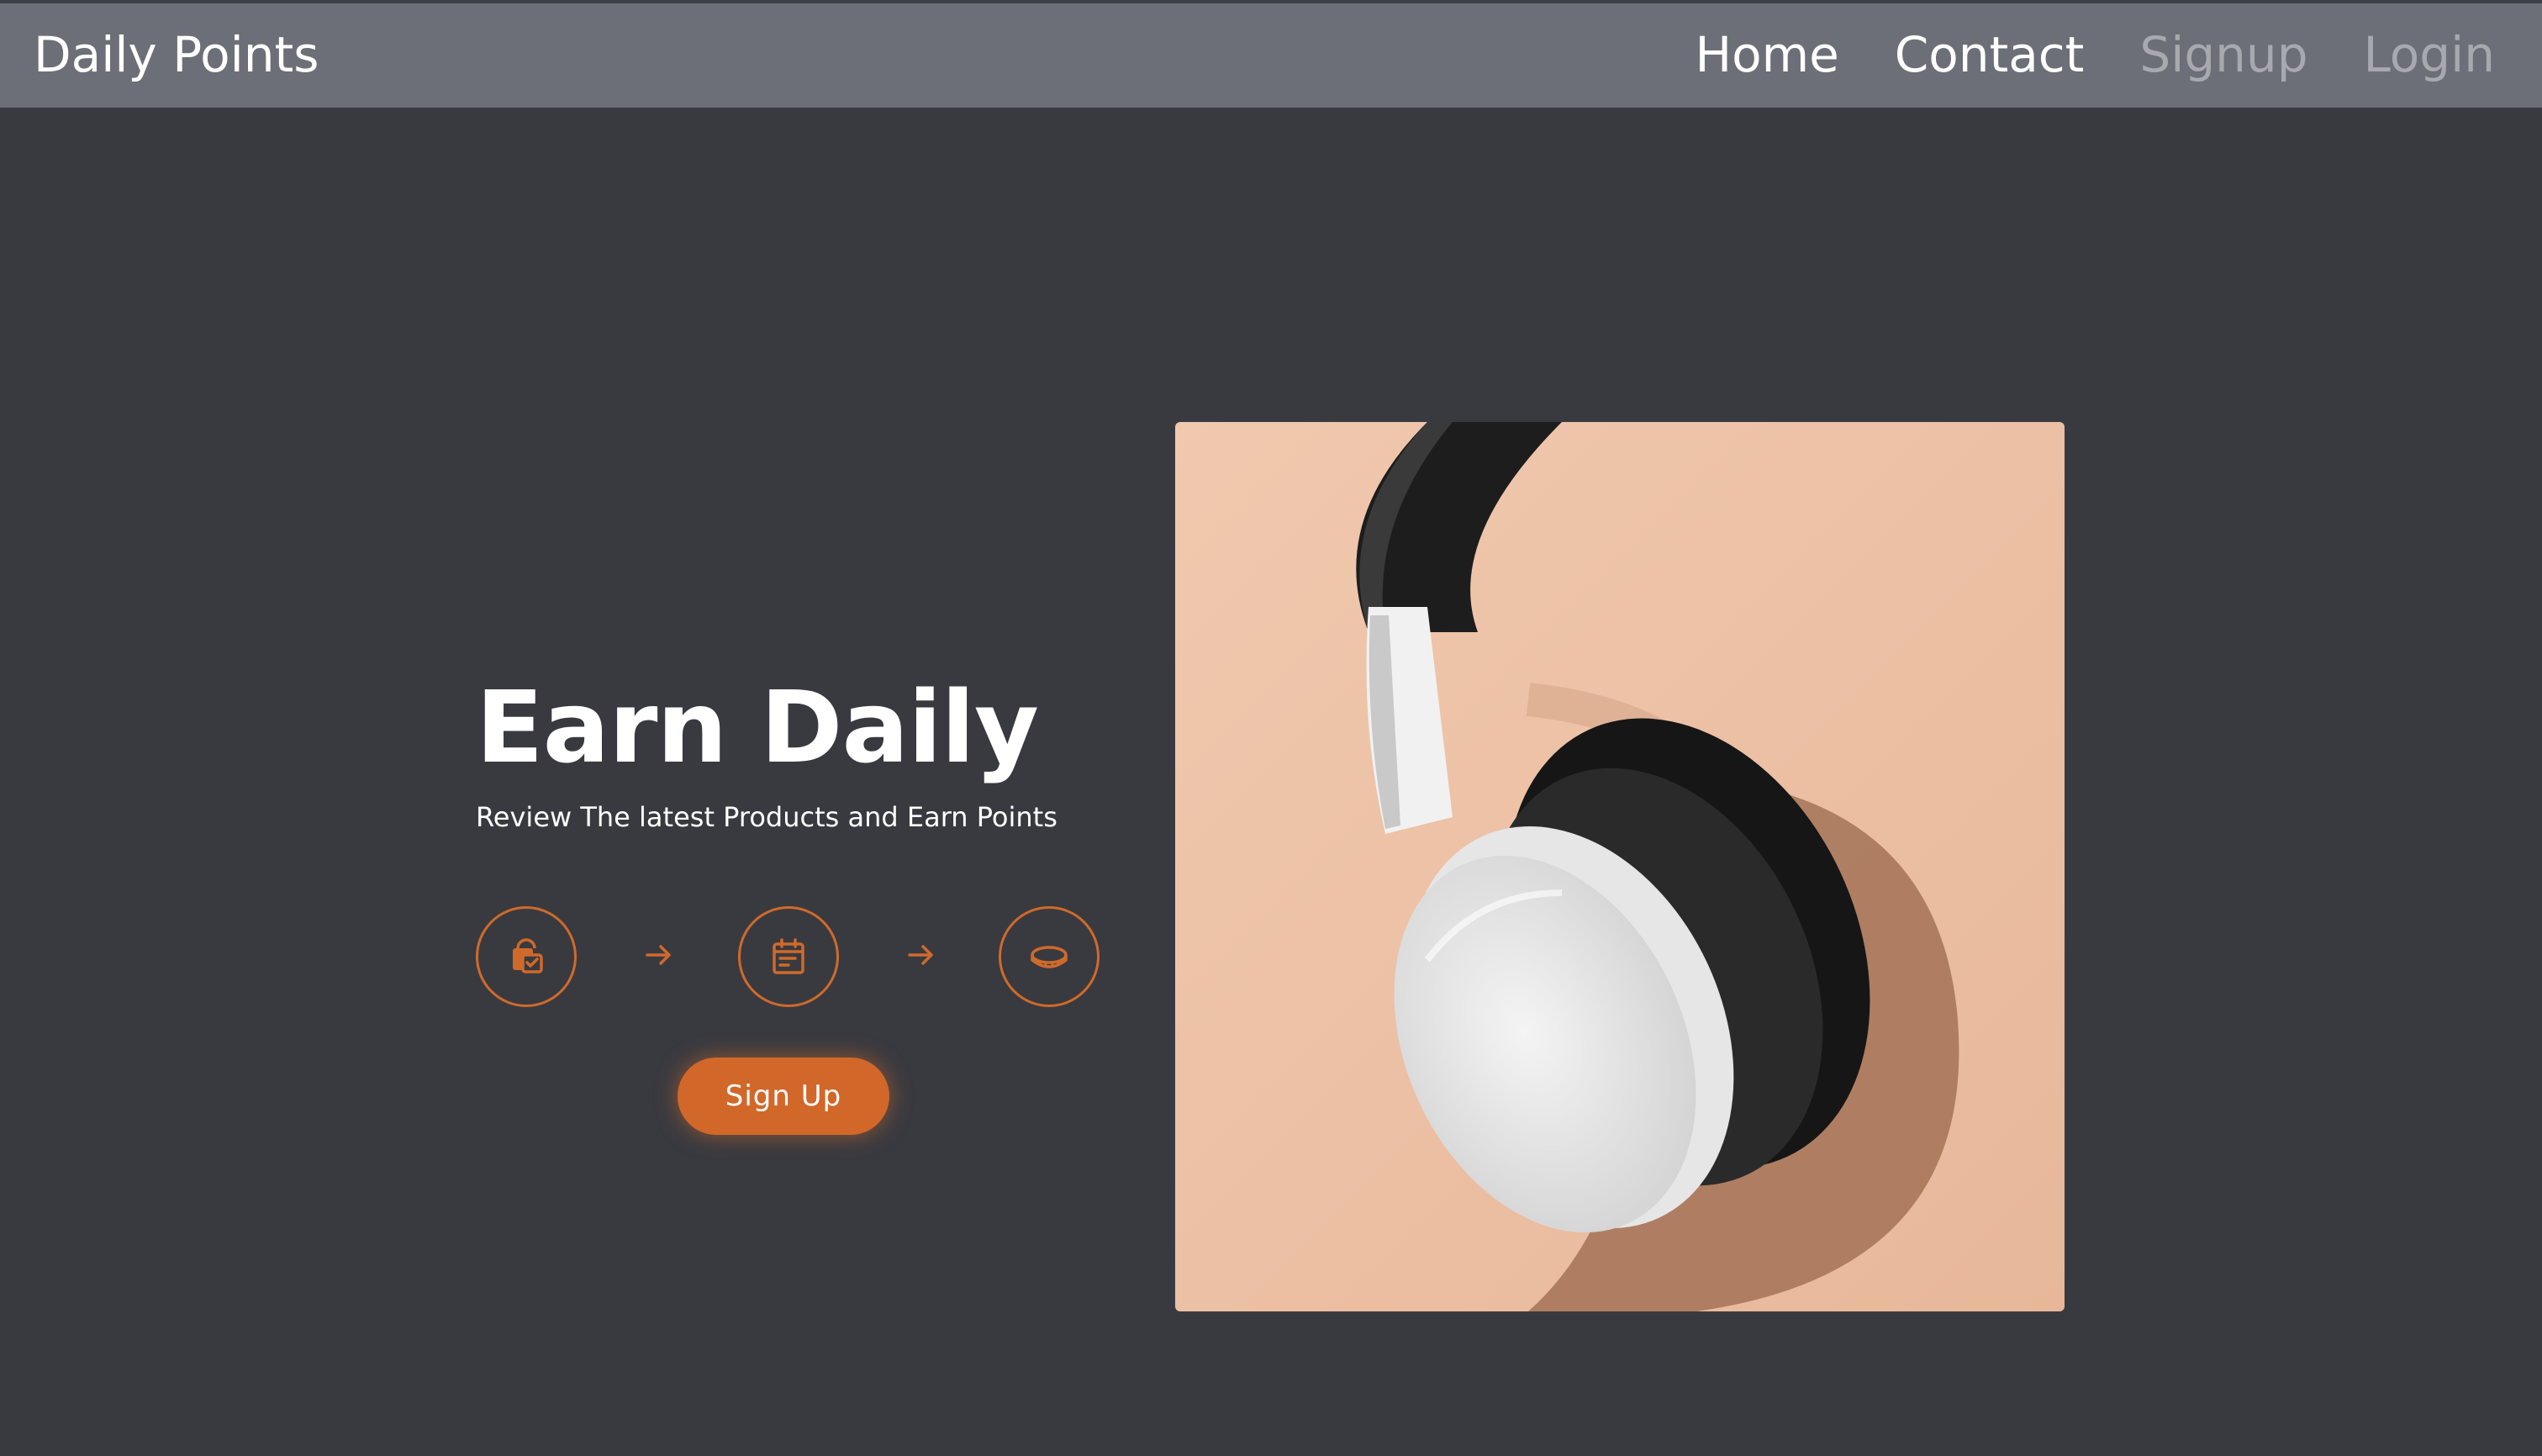  I want to click on step-earn-coins, so click(1049, 956).